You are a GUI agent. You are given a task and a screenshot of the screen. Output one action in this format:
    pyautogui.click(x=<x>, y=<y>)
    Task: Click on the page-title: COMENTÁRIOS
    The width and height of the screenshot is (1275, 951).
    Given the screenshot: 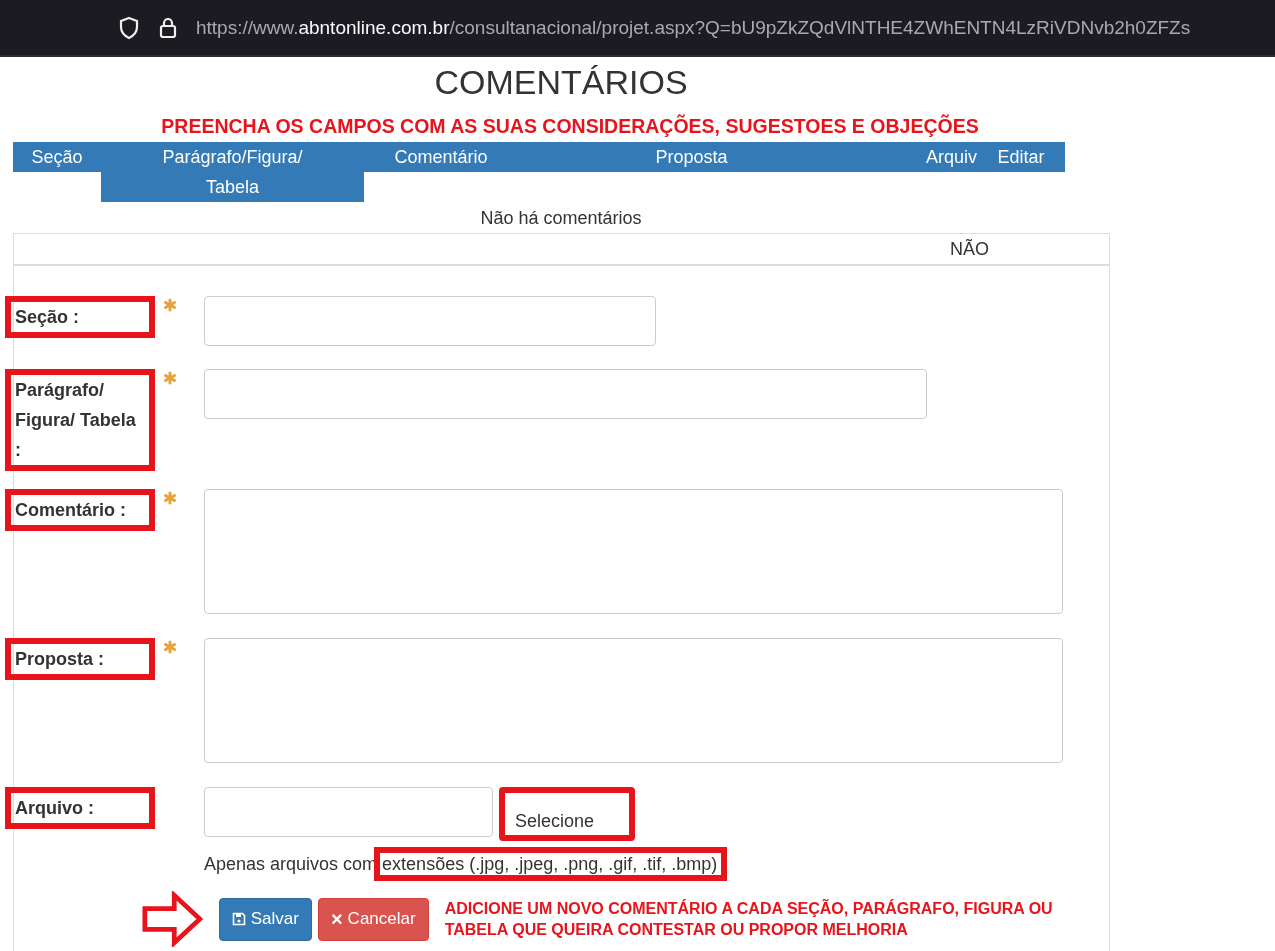 What is the action you would take?
    pyautogui.click(x=561, y=82)
    